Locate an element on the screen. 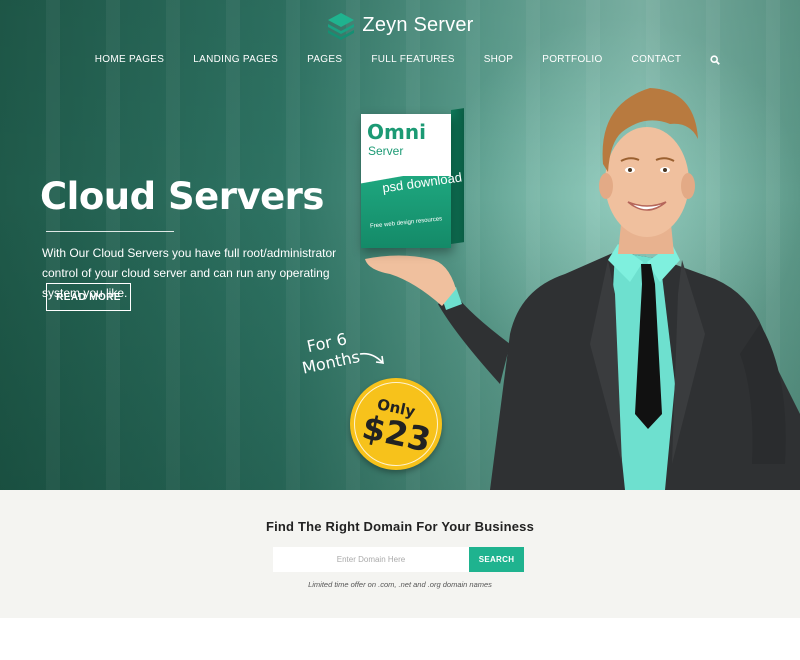 The image size is (800, 660). product-title: Omni is located at coordinates (396, 132).